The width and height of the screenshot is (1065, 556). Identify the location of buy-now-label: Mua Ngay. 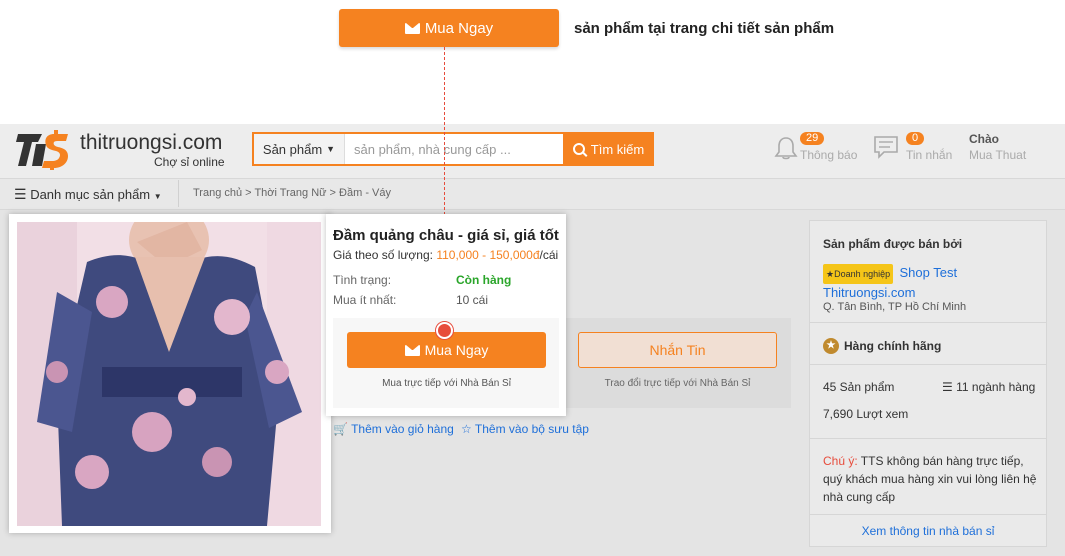
(456, 350).